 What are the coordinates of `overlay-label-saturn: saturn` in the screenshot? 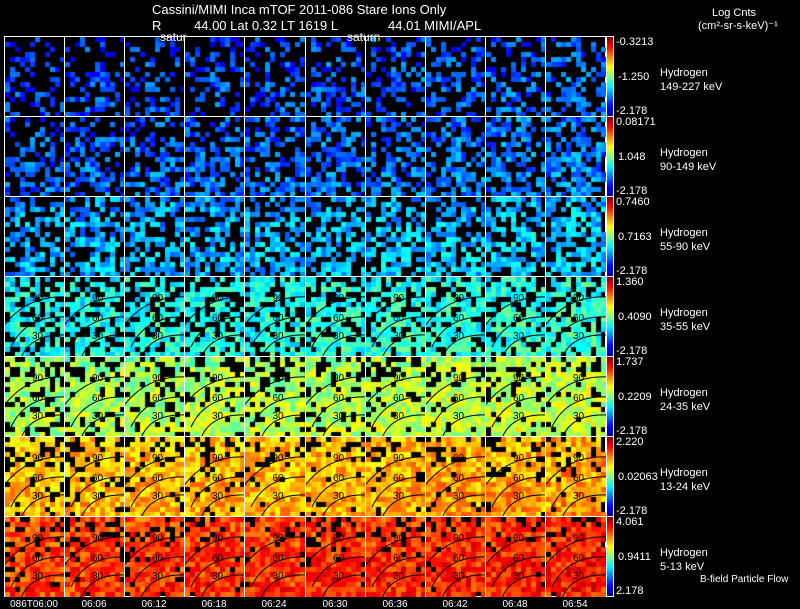 It's located at (364, 37).